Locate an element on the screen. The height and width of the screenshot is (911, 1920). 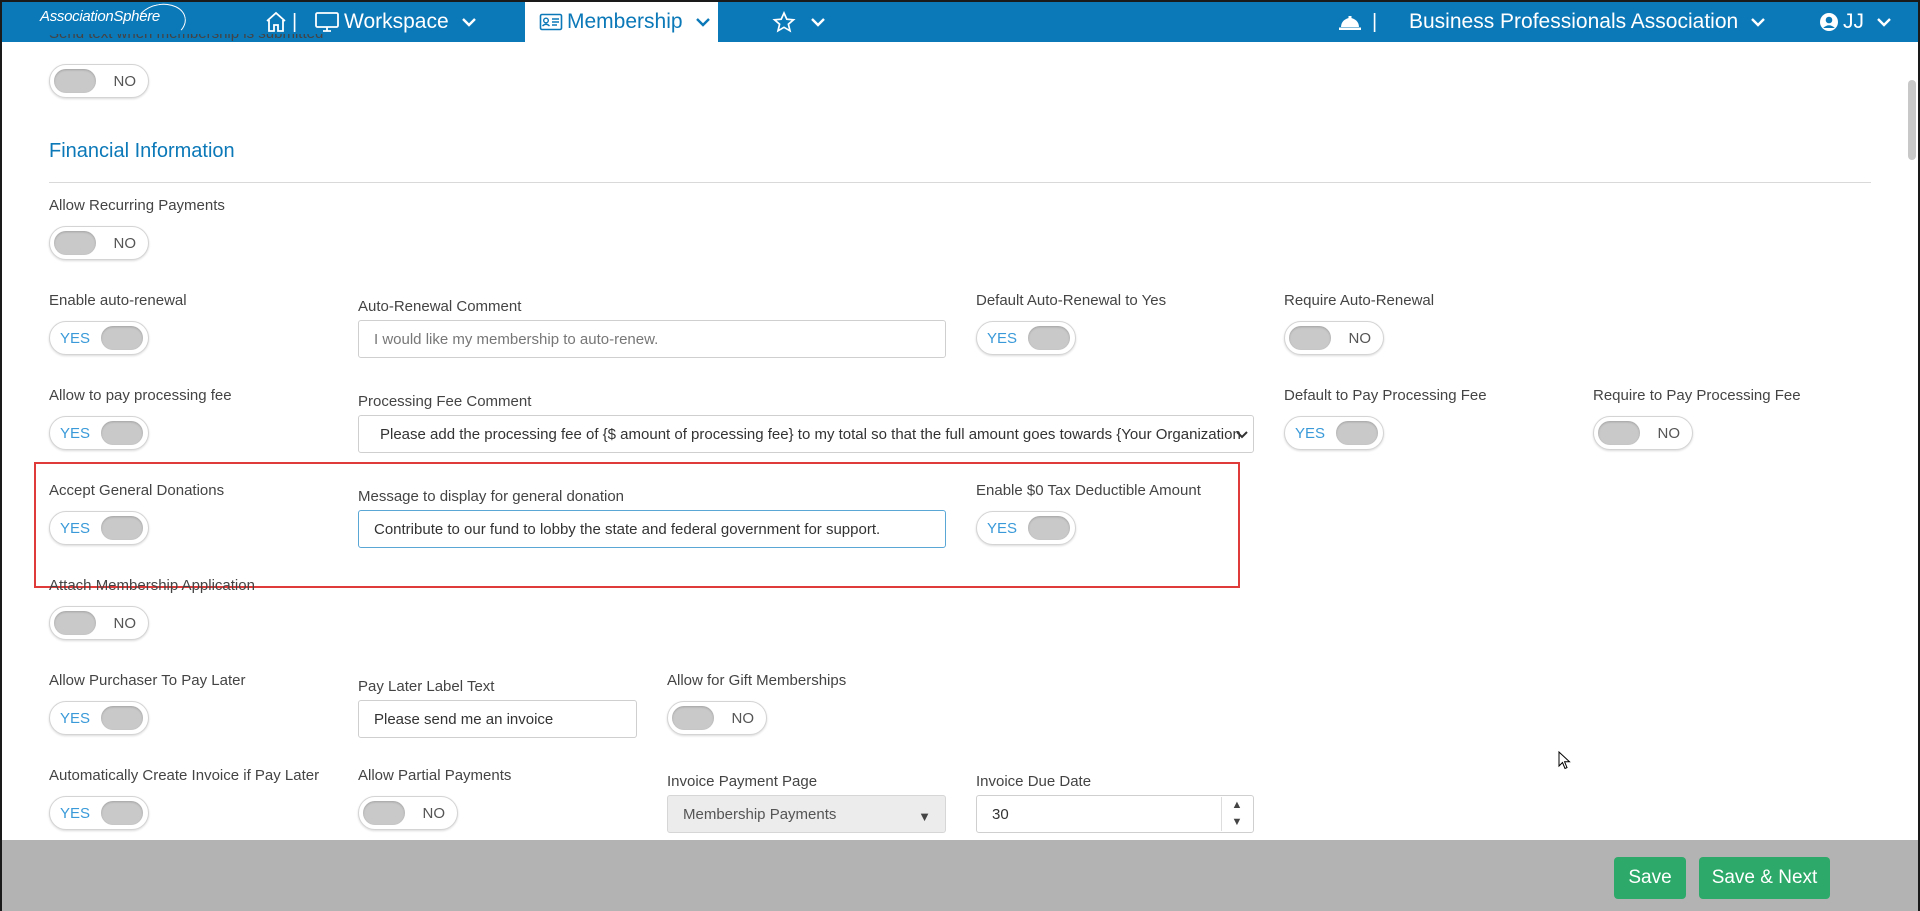
send-text-label: Send text when membership is submitted is located at coordinates (186, 38).